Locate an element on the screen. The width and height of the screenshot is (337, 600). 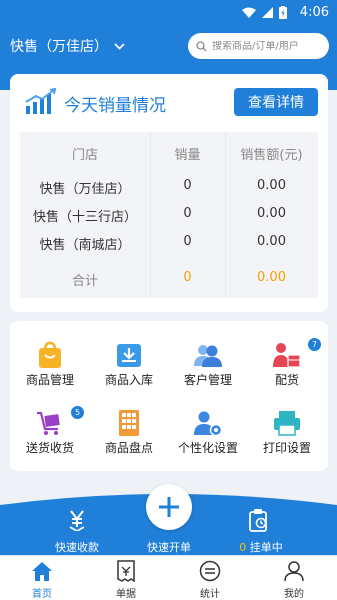
quick-receive-button: 快速收款 is located at coordinates (77, 530).